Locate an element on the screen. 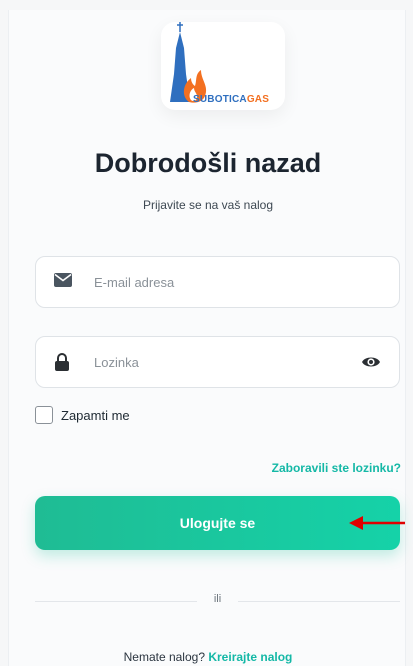 This screenshot has height=666, width=413. remember-checkbox is located at coordinates (44, 415).